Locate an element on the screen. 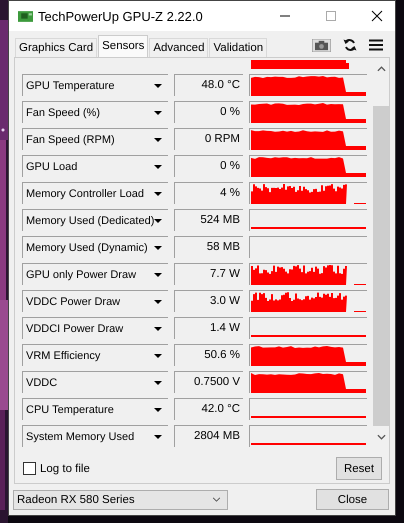 The width and height of the screenshot is (404, 523). sensor-value: 524 MB is located at coordinates (208, 220).